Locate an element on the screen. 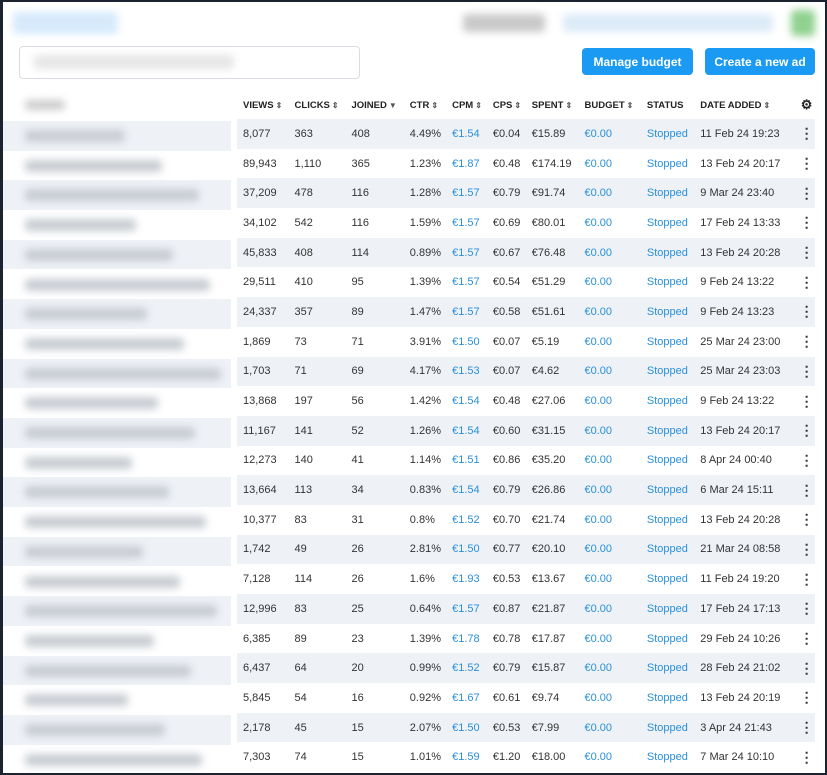  cell-spent: €35.20 is located at coordinates (548, 460).